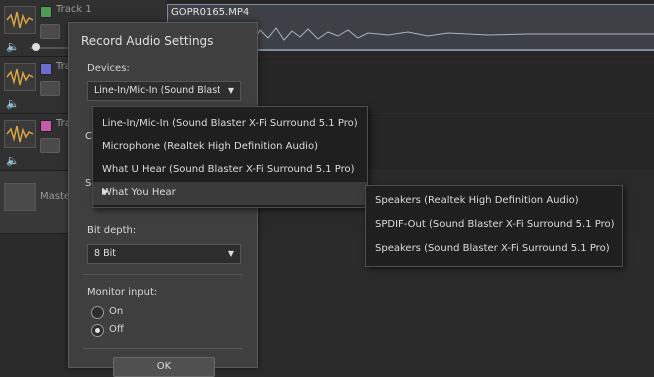 This screenshot has height=377, width=654. Describe the element at coordinates (105, 253) in the screenshot. I see `bit-depth-value: 8 Bit` at that location.